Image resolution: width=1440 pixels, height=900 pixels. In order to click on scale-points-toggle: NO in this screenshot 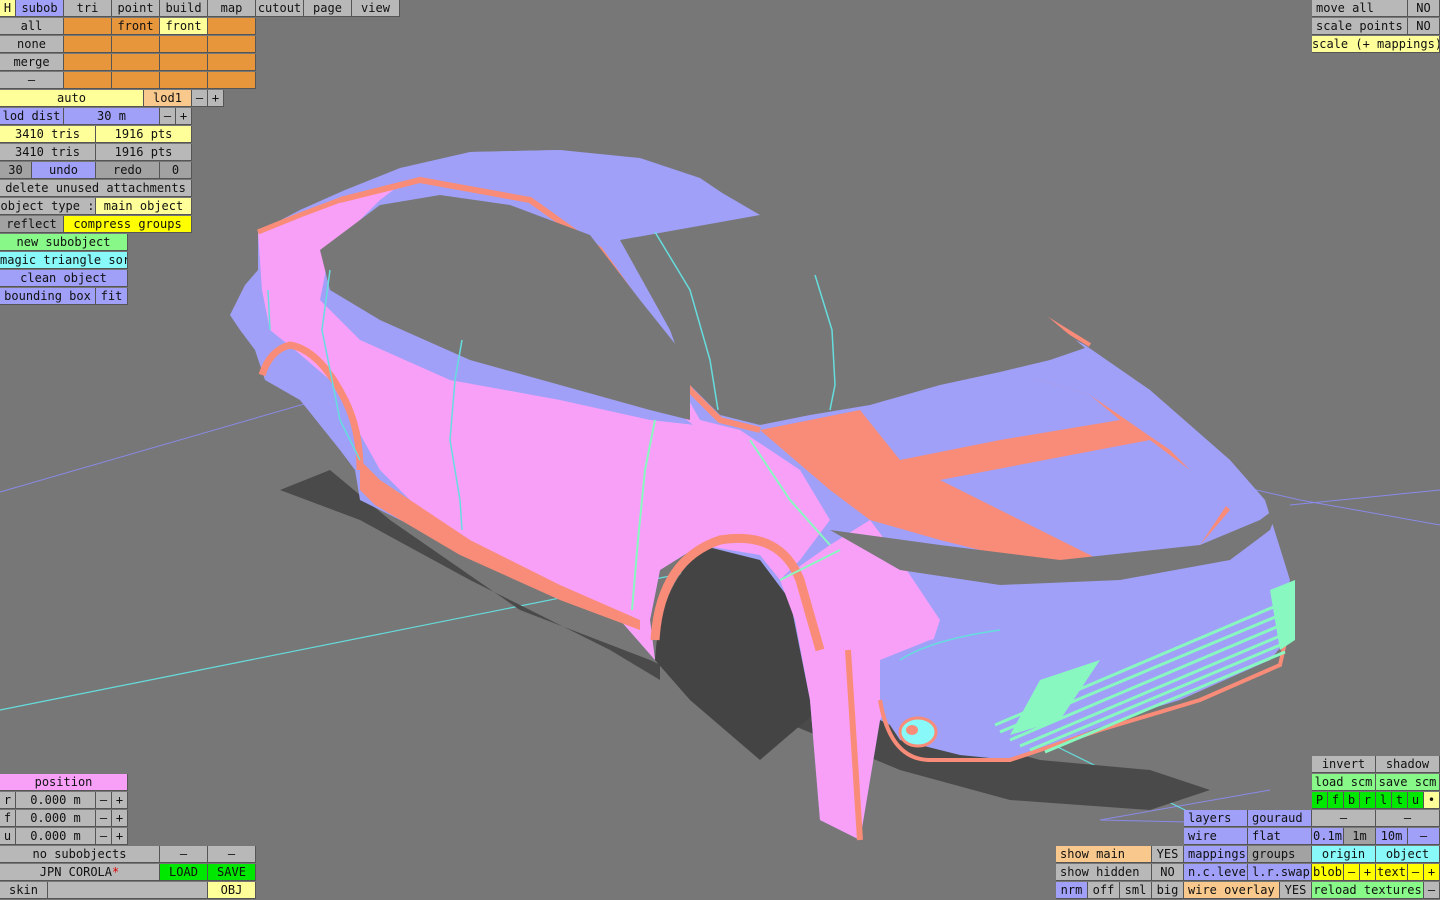, I will do `click(1424, 26)`.